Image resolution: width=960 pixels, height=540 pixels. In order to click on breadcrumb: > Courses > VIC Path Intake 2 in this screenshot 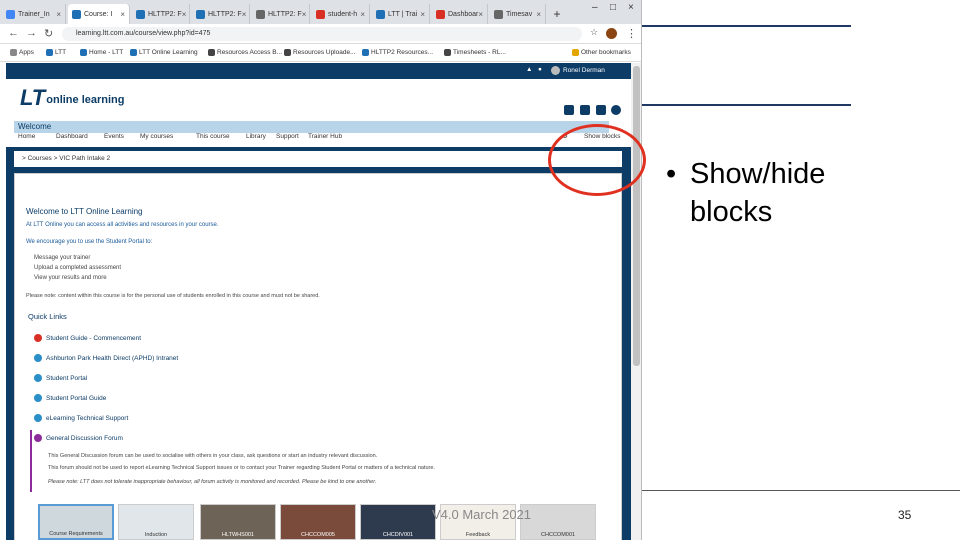, I will do `click(318, 159)`.